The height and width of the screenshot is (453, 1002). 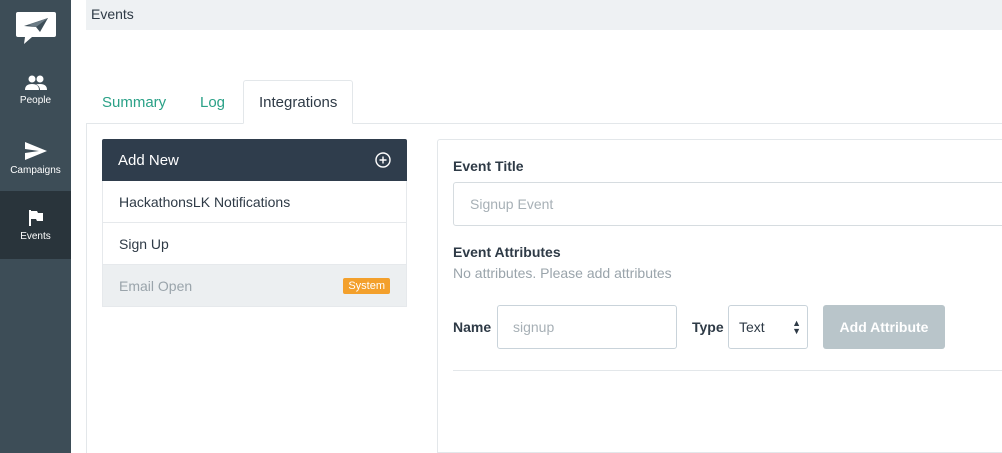 What do you see at coordinates (472, 327) in the screenshot?
I see `name-label: Name` at bounding box center [472, 327].